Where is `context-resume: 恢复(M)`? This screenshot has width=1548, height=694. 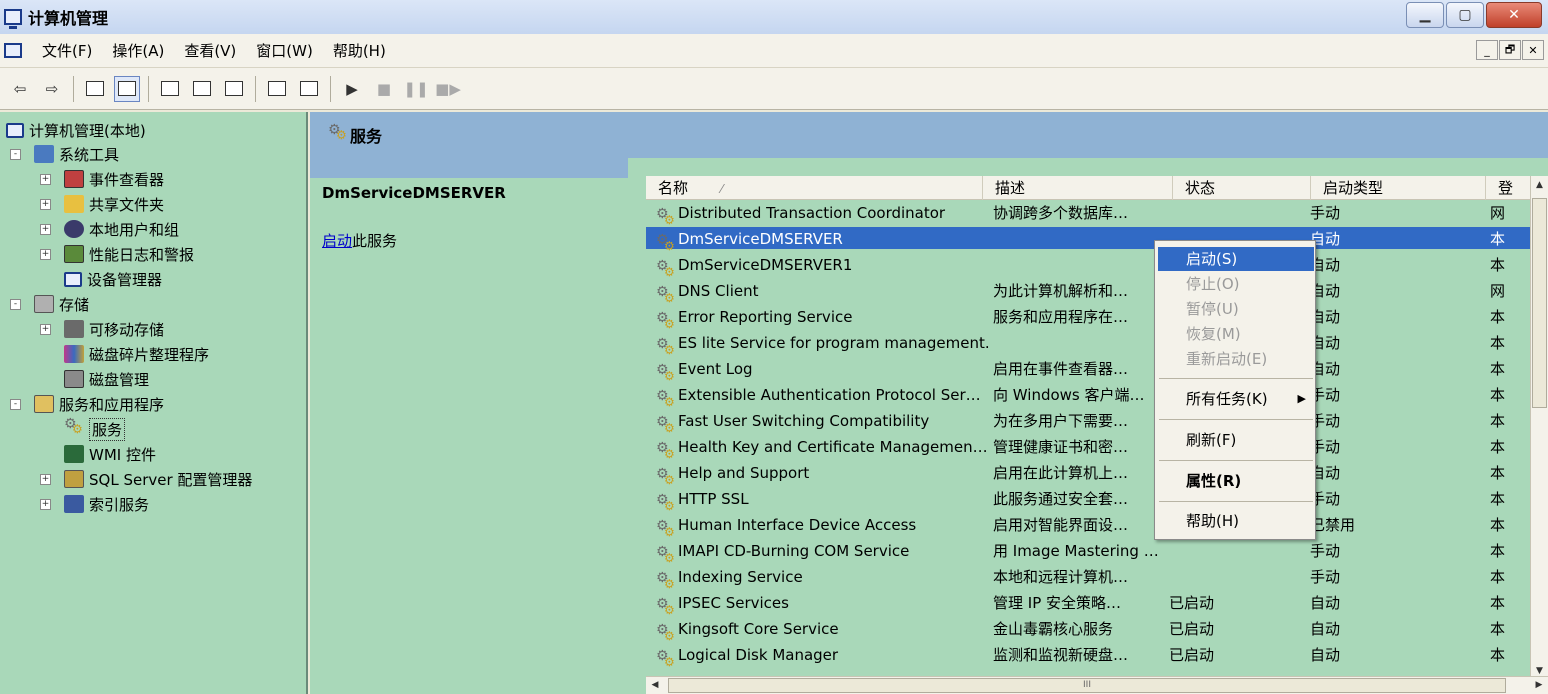
context-resume: 恢复(M) is located at coordinates (1236, 334).